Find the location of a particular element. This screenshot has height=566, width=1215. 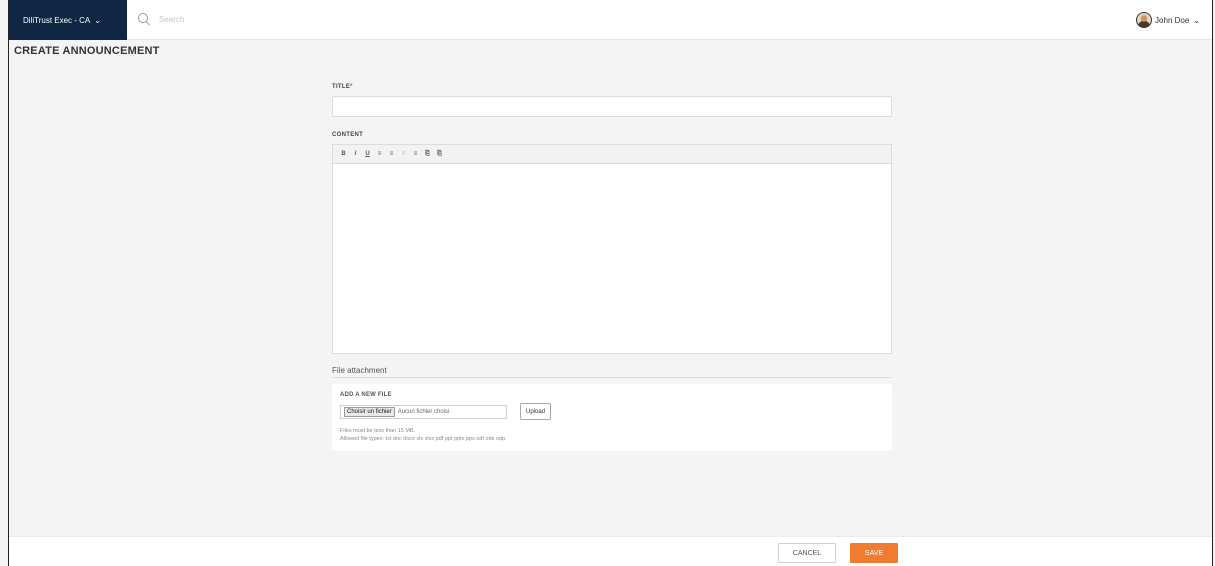

search-input is located at coordinates (259, 19).